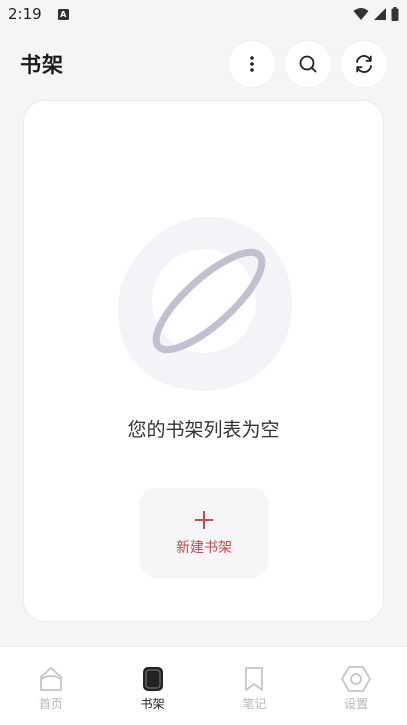 This screenshot has width=407, height=725. I want to click on bookmark-icon, so click(254, 679).